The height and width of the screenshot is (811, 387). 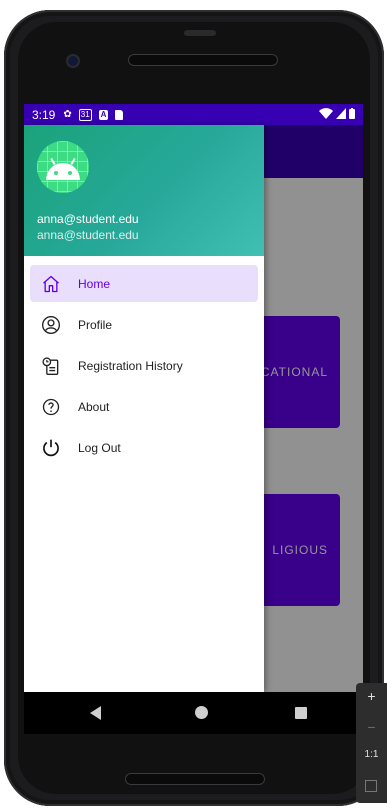 What do you see at coordinates (341, 113) in the screenshot?
I see `signal-icon` at bounding box center [341, 113].